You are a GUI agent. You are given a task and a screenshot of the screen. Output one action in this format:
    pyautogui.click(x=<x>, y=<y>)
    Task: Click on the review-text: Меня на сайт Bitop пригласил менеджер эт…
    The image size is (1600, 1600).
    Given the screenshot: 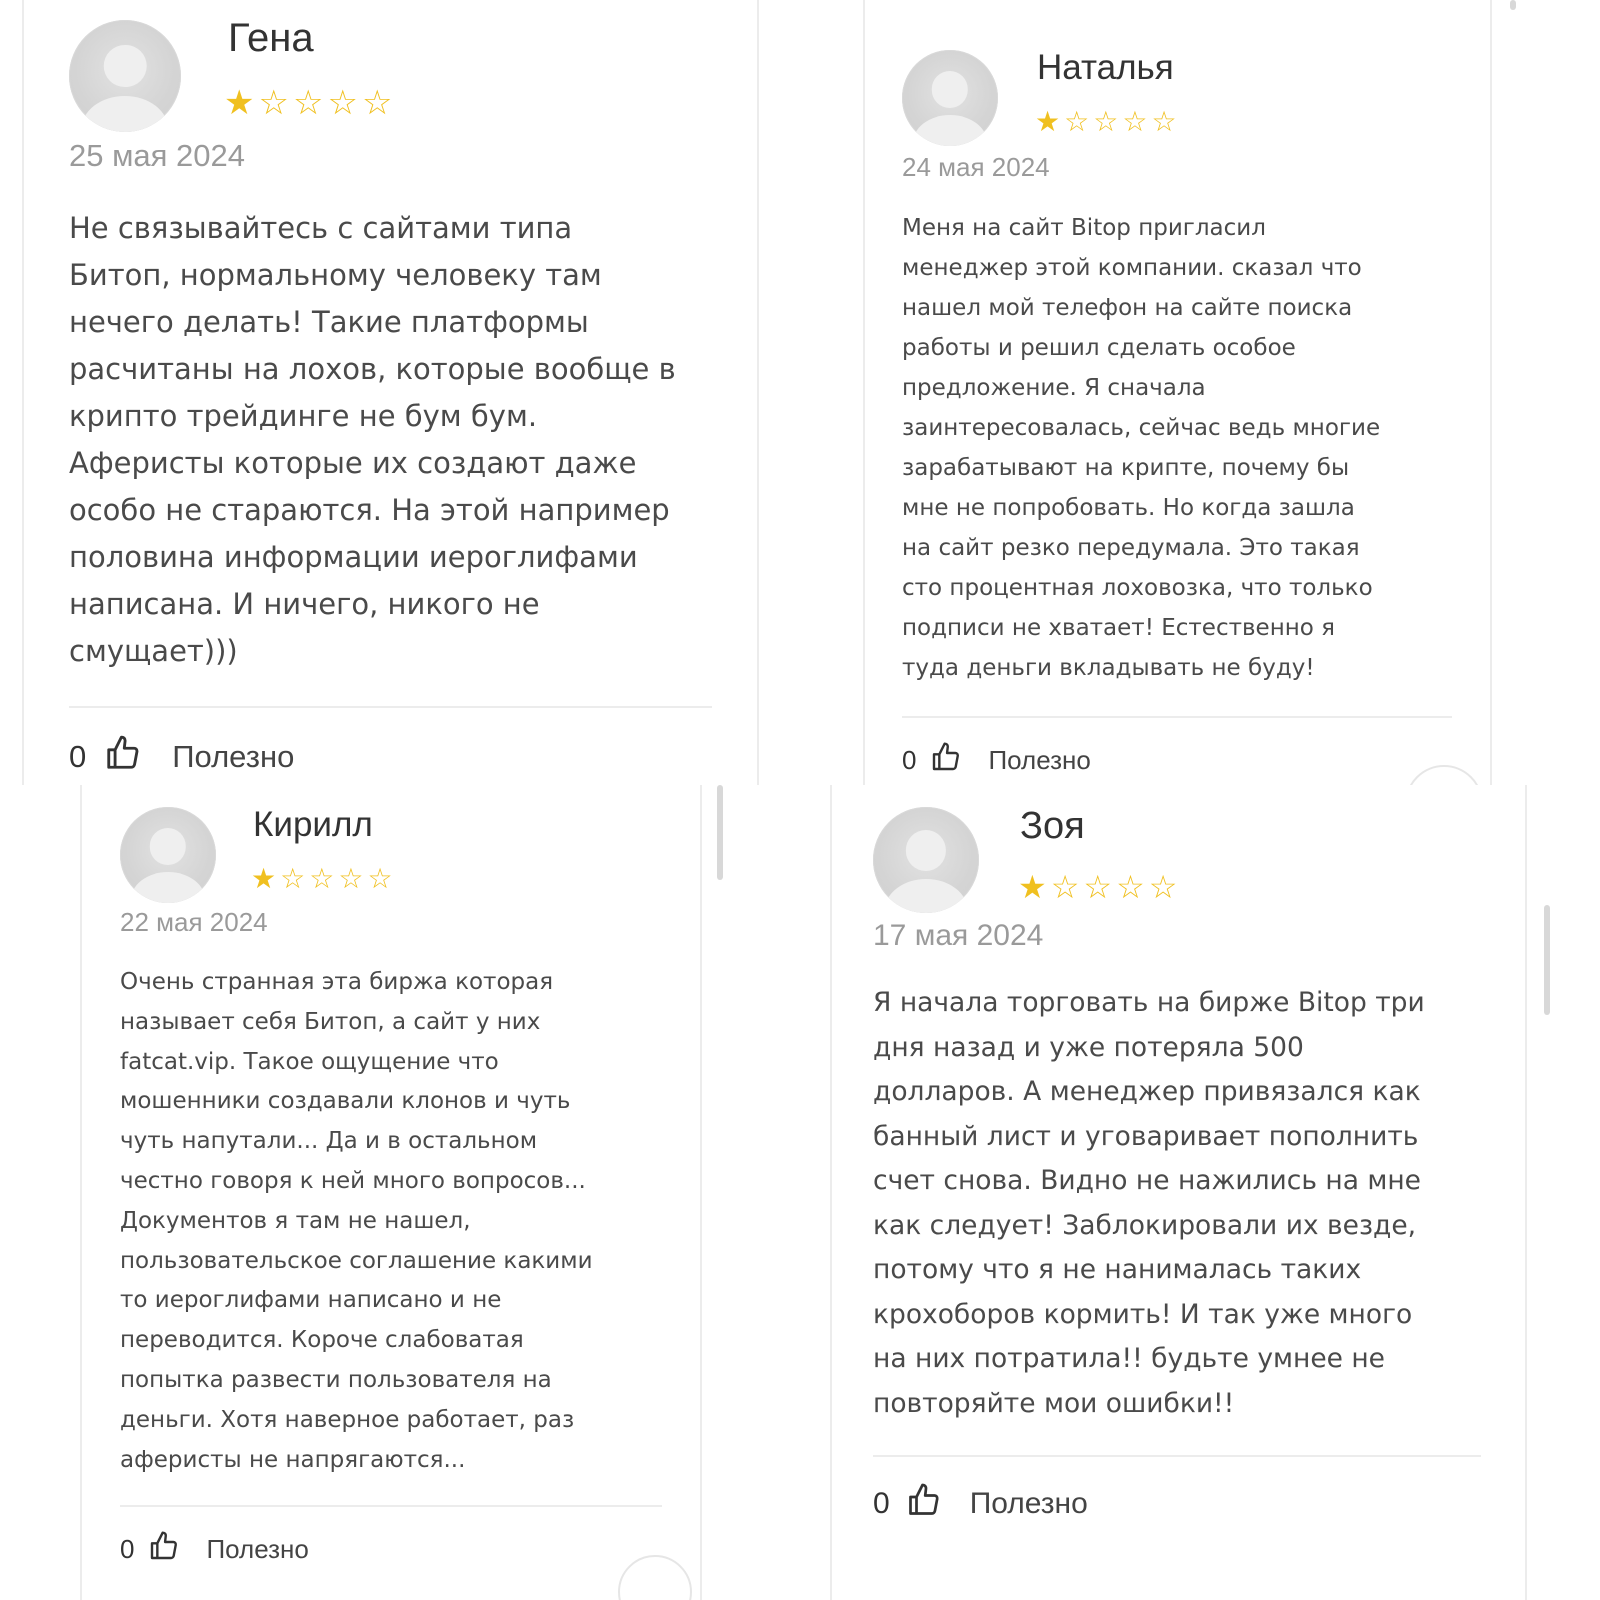 What is the action you would take?
    pyautogui.click(x=1141, y=448)
    